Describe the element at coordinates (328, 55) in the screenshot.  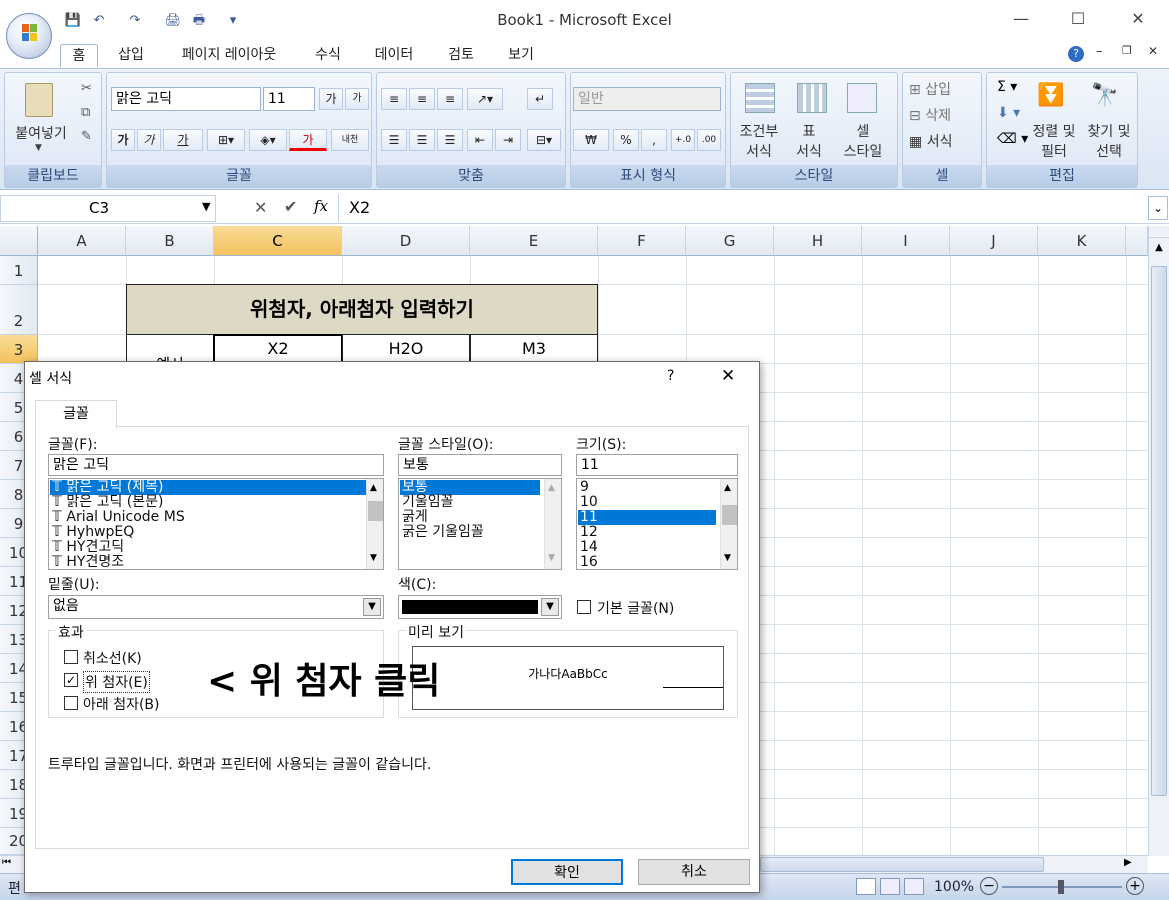
I see `tab-formulas: 수식` at that location.